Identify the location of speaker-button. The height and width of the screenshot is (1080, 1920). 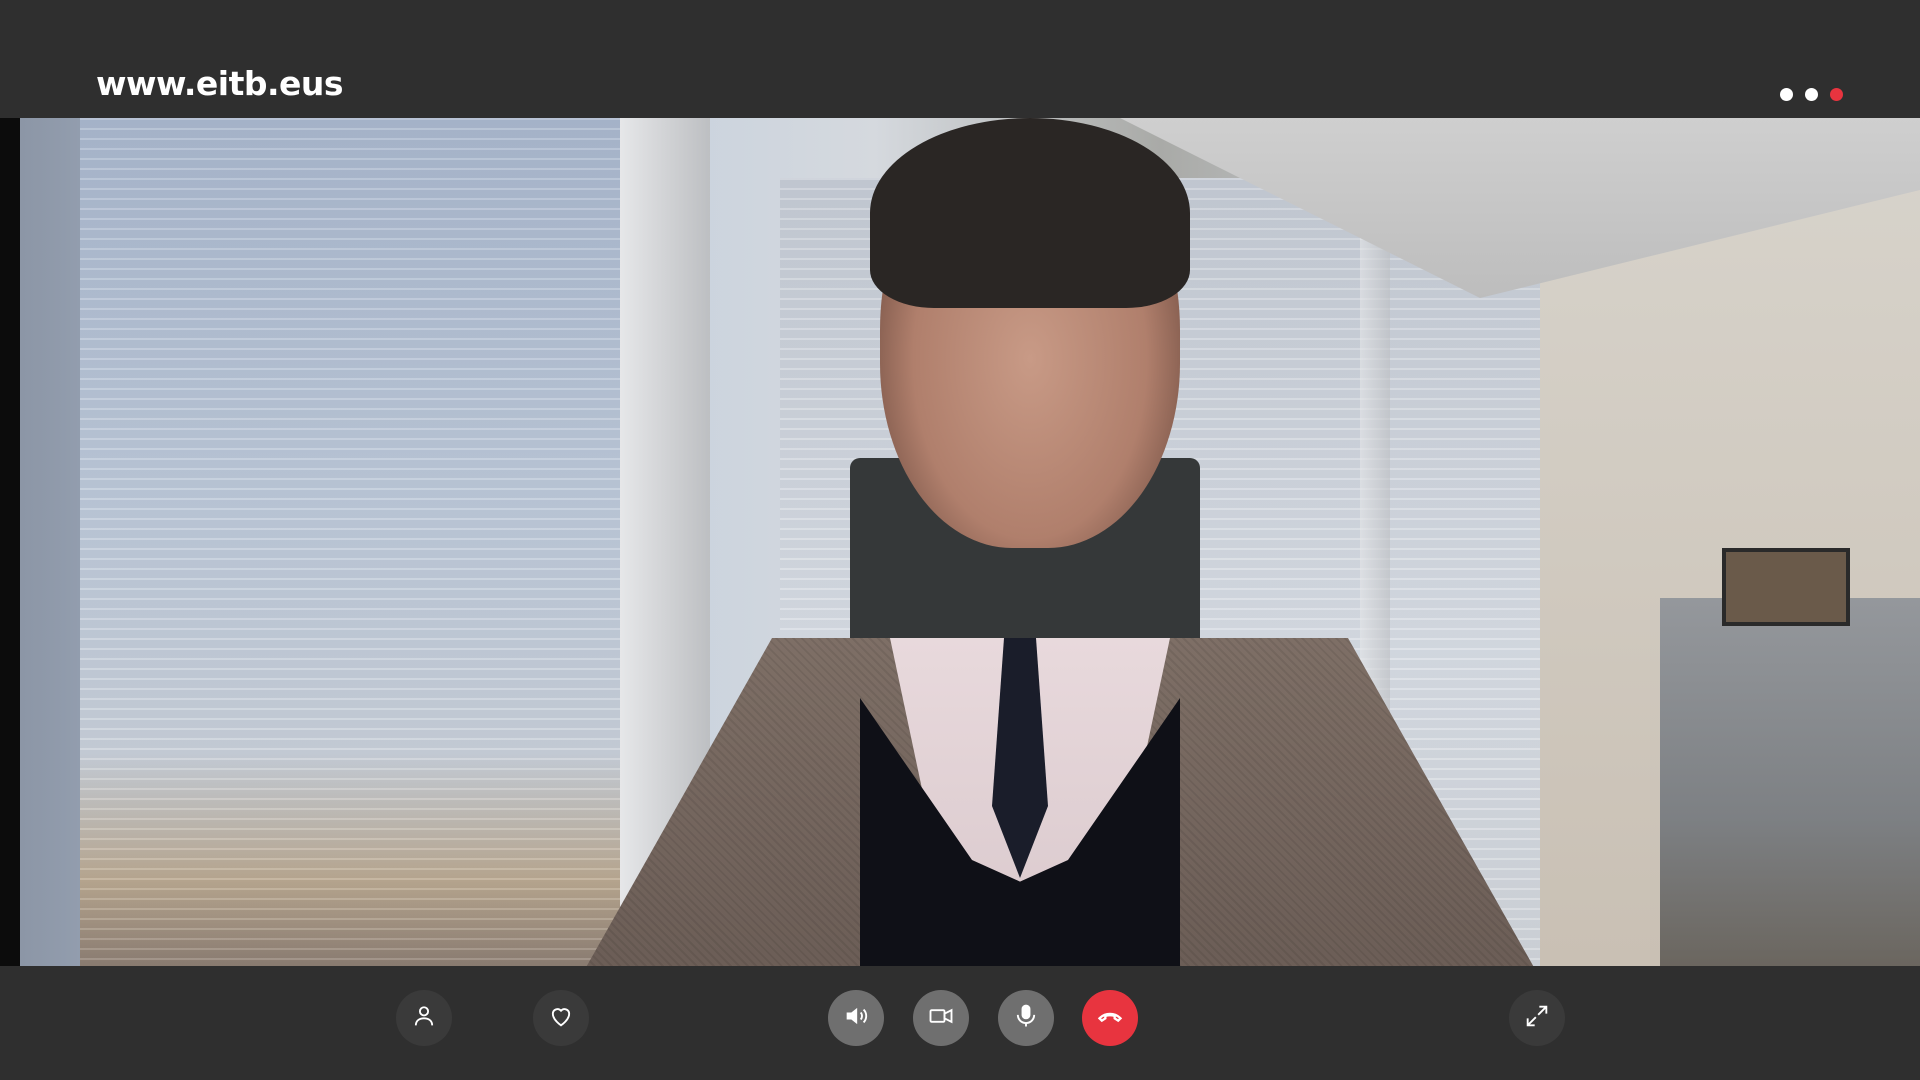
(856, 1018).